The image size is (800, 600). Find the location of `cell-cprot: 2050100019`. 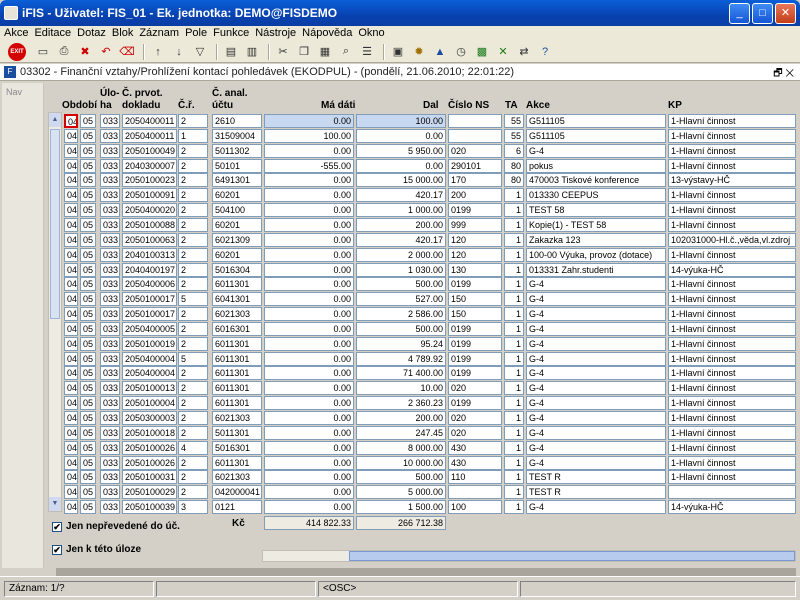

cell-cprot: 2050100019 is located at coordinates (149, 344).